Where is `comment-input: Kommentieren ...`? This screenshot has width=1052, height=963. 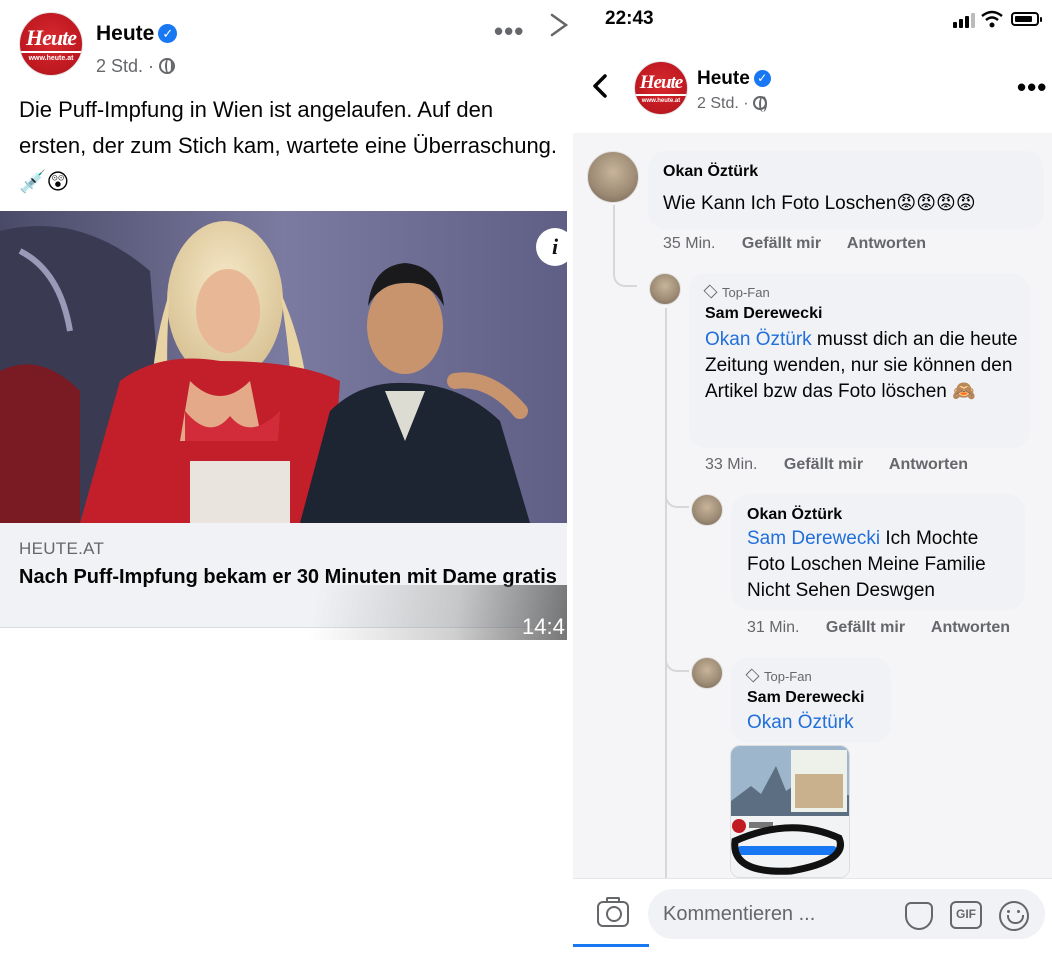
comment-input: Kommentieren ... is located at coordinates (846, 914).